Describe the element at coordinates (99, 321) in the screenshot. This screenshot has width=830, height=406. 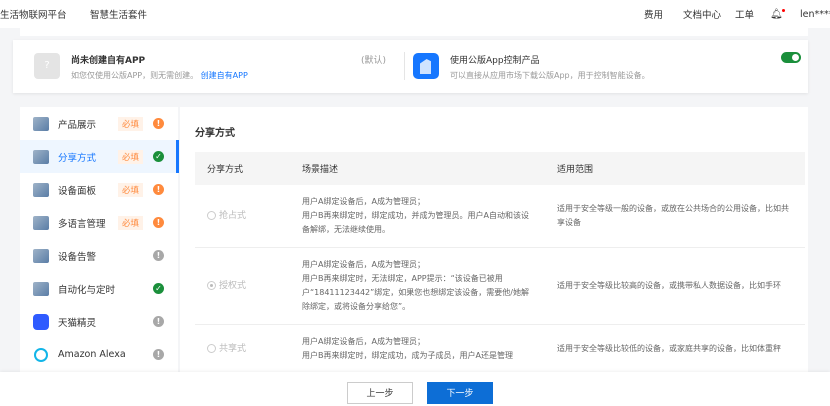
I see `sidebar-item: 天猫精灵 !` at that location.